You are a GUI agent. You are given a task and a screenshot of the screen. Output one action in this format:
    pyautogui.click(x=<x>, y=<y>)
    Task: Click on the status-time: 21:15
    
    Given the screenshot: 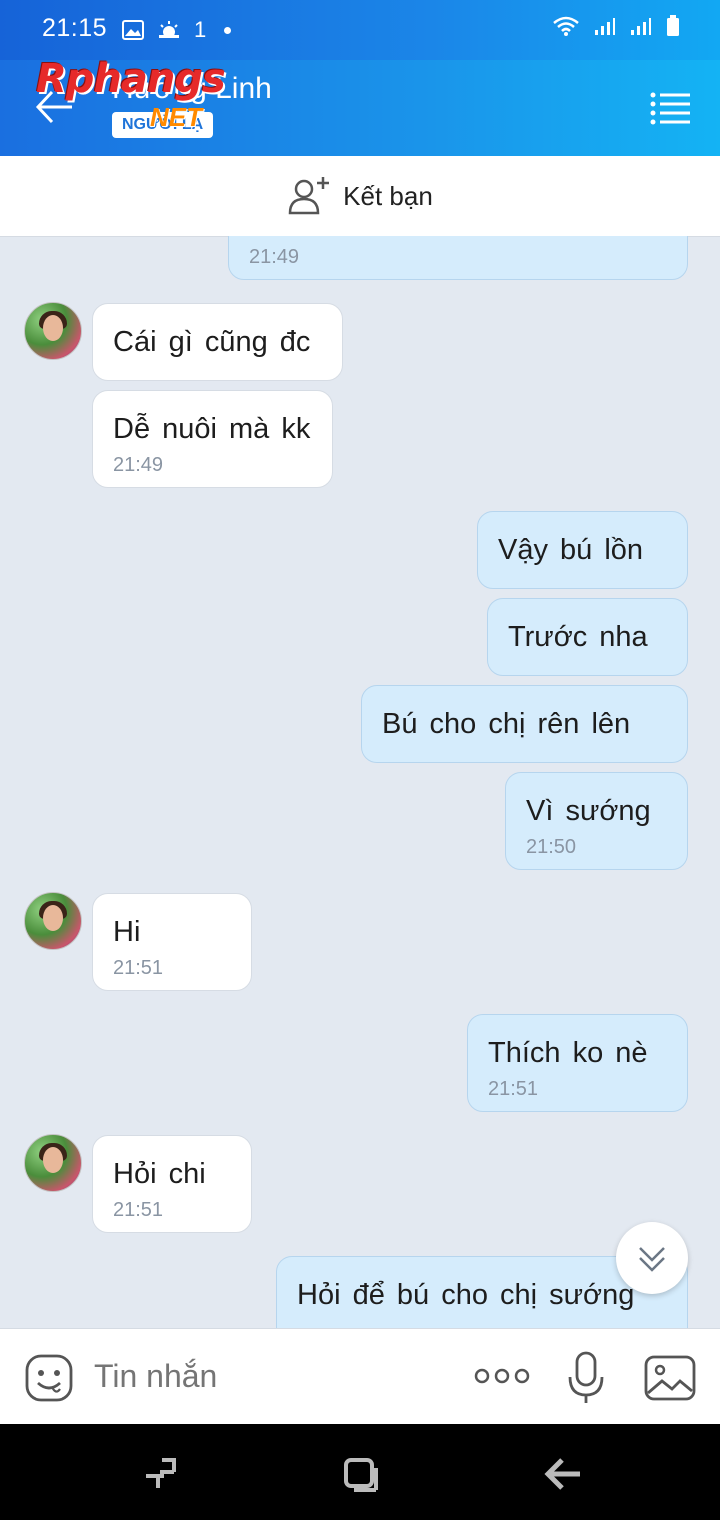 What is the action you would take?
    pyautogui.click(x=75, y=28)
    